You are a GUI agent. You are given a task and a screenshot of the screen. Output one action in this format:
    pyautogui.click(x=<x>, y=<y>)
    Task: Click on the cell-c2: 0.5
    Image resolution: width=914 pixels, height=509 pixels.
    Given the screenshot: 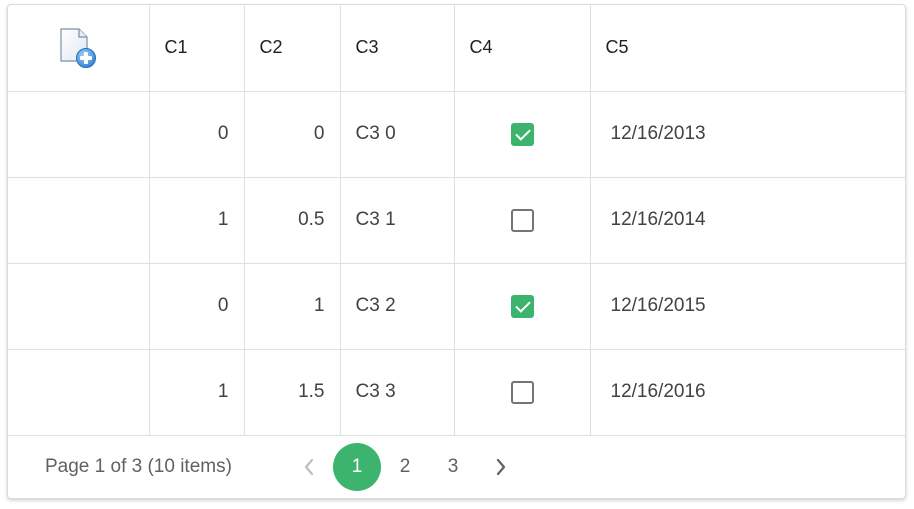 What is the action you would take?
    pyautogui.click(x=292, y=220)
    